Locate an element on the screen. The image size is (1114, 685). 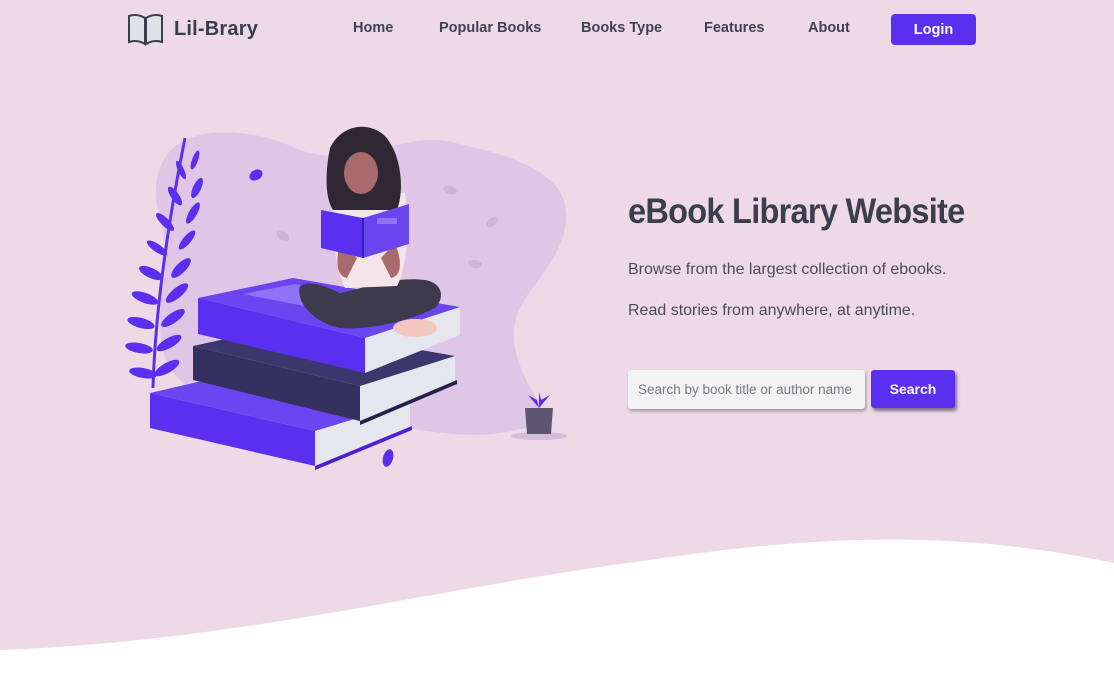
hero-title: eBook Library Website is located at coordinates (796, 211).